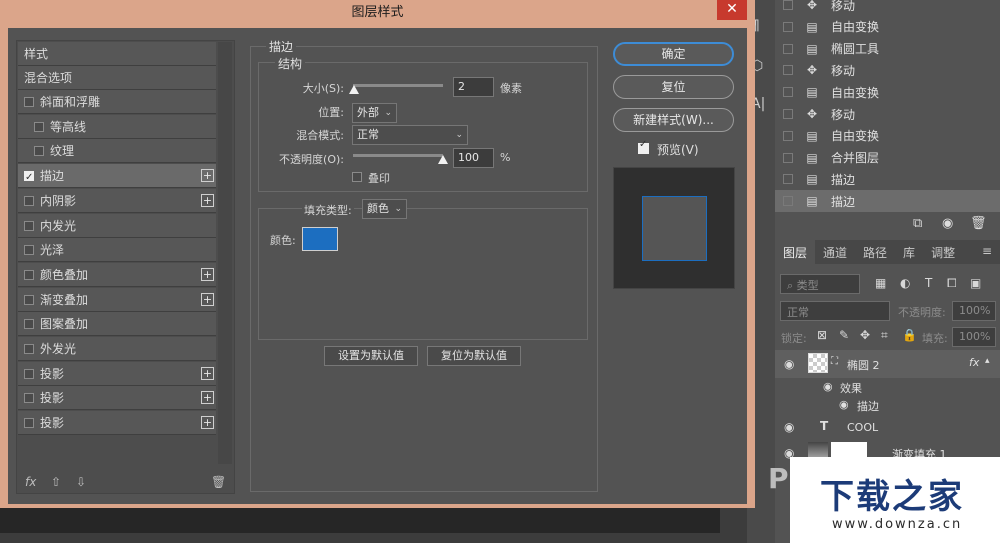 This screenshot has width=1000, height=543. Describe the element at coordinates (117, 274) in the screenshot. I see `style-item: 颜色叠加 +` at that location.